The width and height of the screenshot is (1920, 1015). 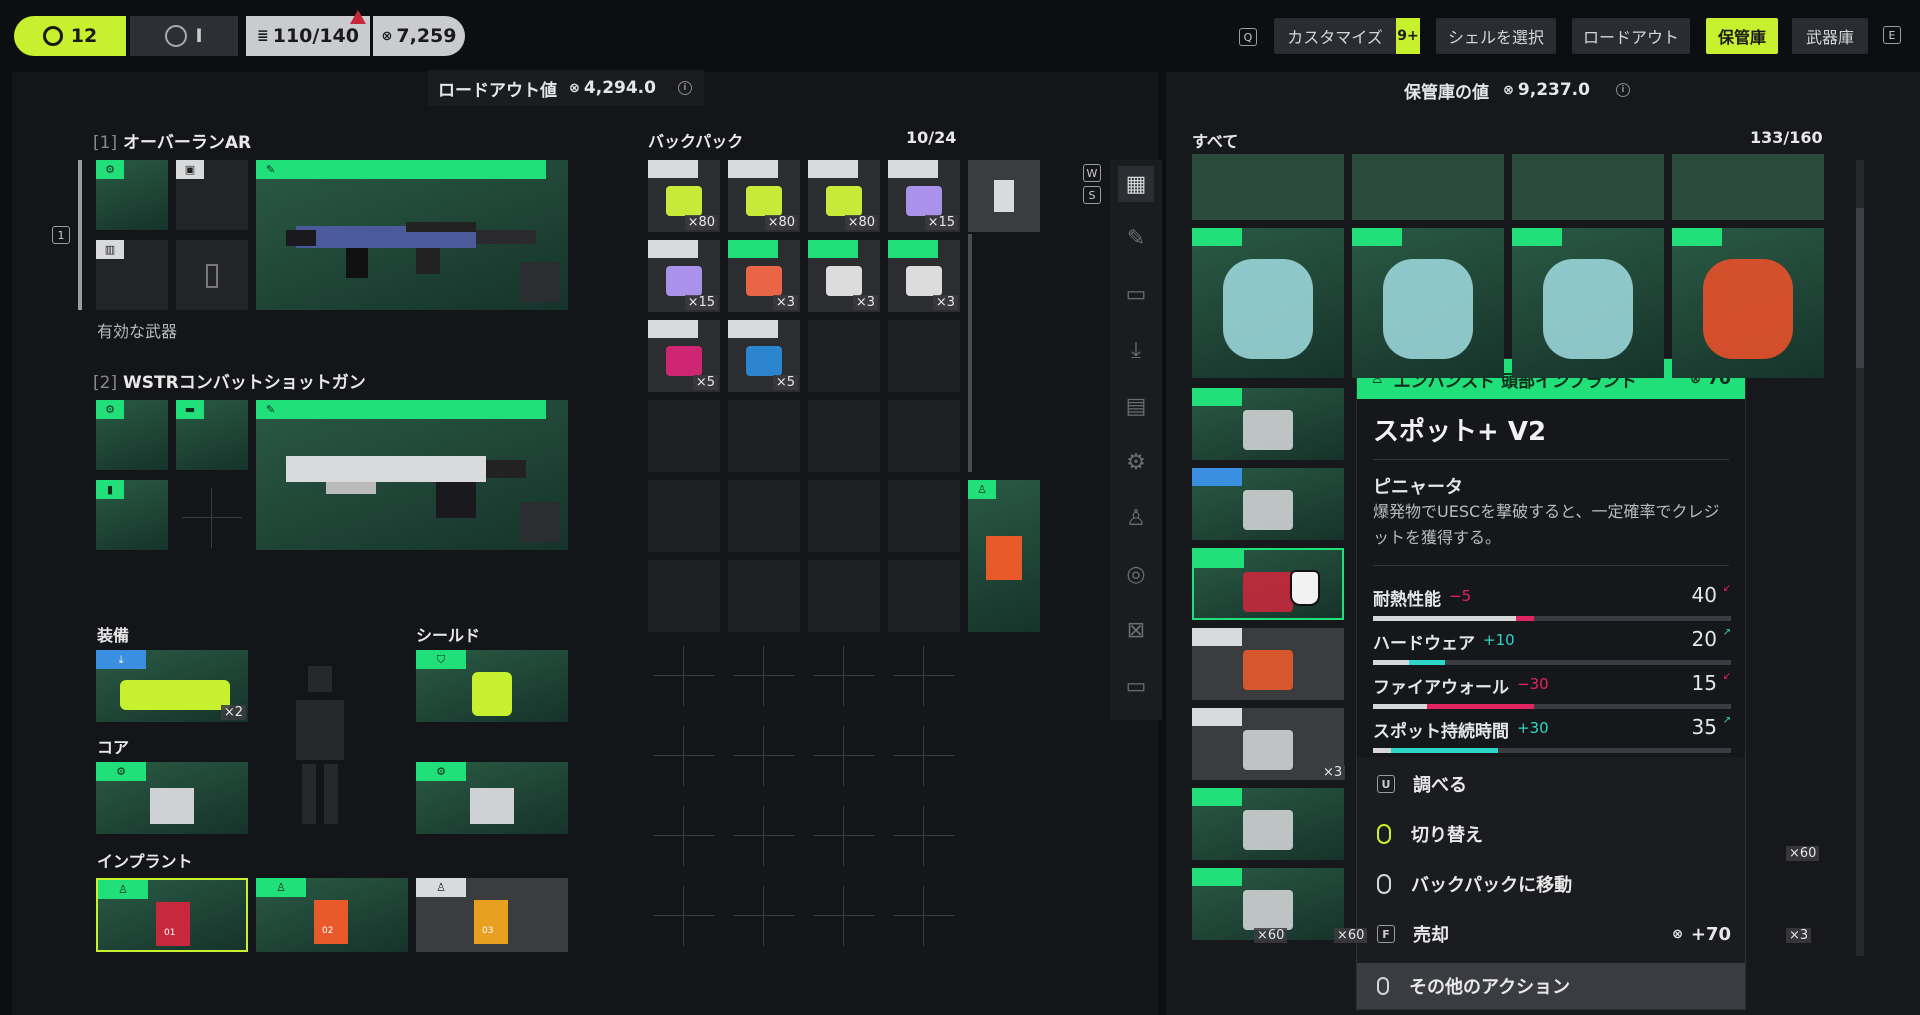 I want to click on warning-icon, so click(x=358, y=17).